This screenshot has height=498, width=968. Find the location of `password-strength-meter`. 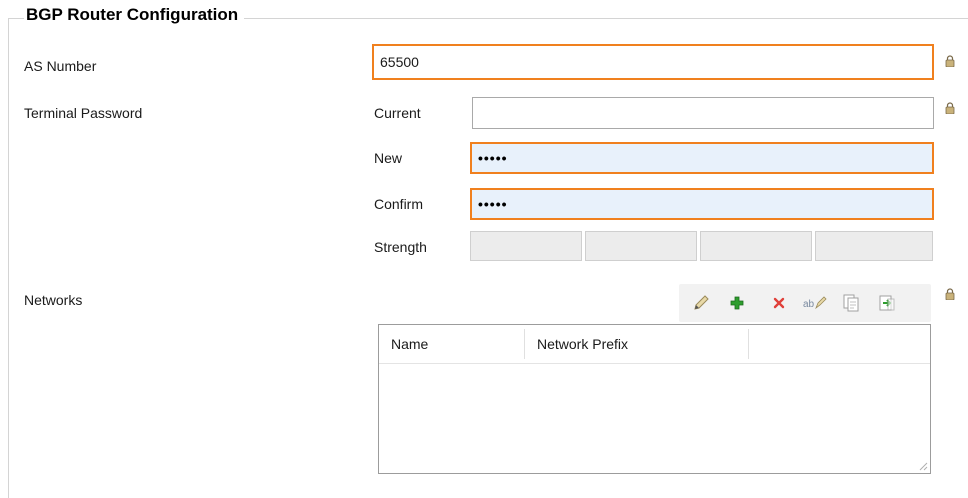

password-strength-meter is located at coordinates (701, 246).